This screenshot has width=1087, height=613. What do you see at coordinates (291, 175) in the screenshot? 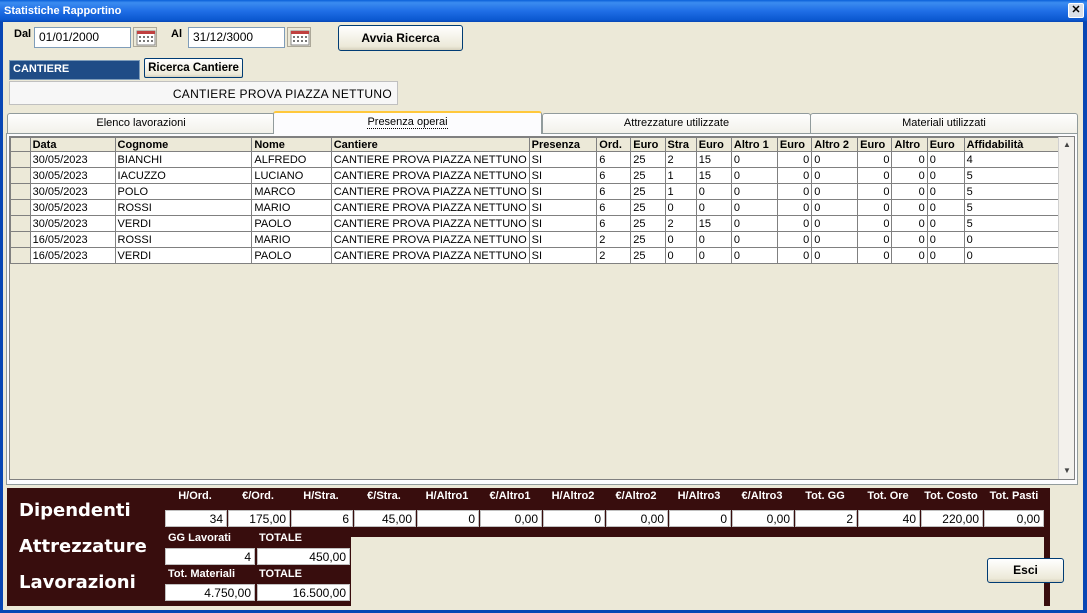
I see `table-cell: LUCIANO` at bounding box center [291, 175].